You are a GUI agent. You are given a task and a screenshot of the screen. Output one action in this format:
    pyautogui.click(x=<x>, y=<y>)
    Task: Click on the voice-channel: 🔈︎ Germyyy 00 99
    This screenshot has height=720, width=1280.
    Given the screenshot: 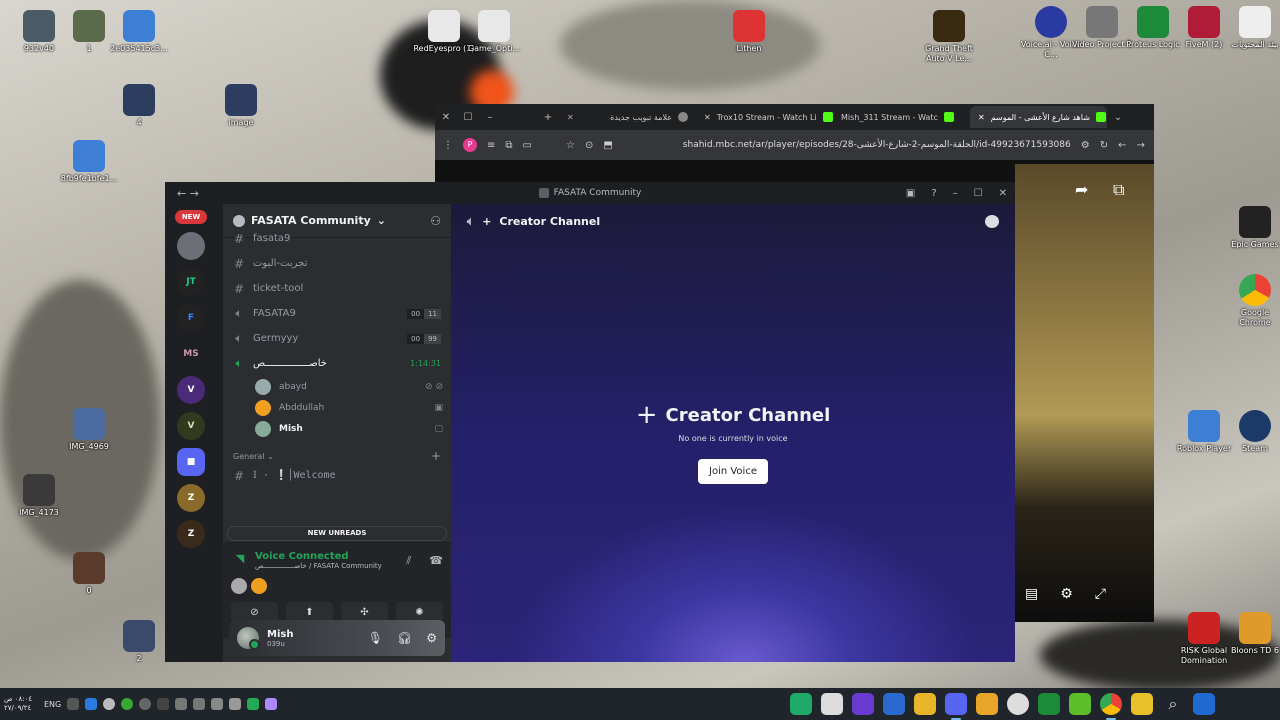 What is the action you would take?
    pyautogui.click(x=337, y=338)
    